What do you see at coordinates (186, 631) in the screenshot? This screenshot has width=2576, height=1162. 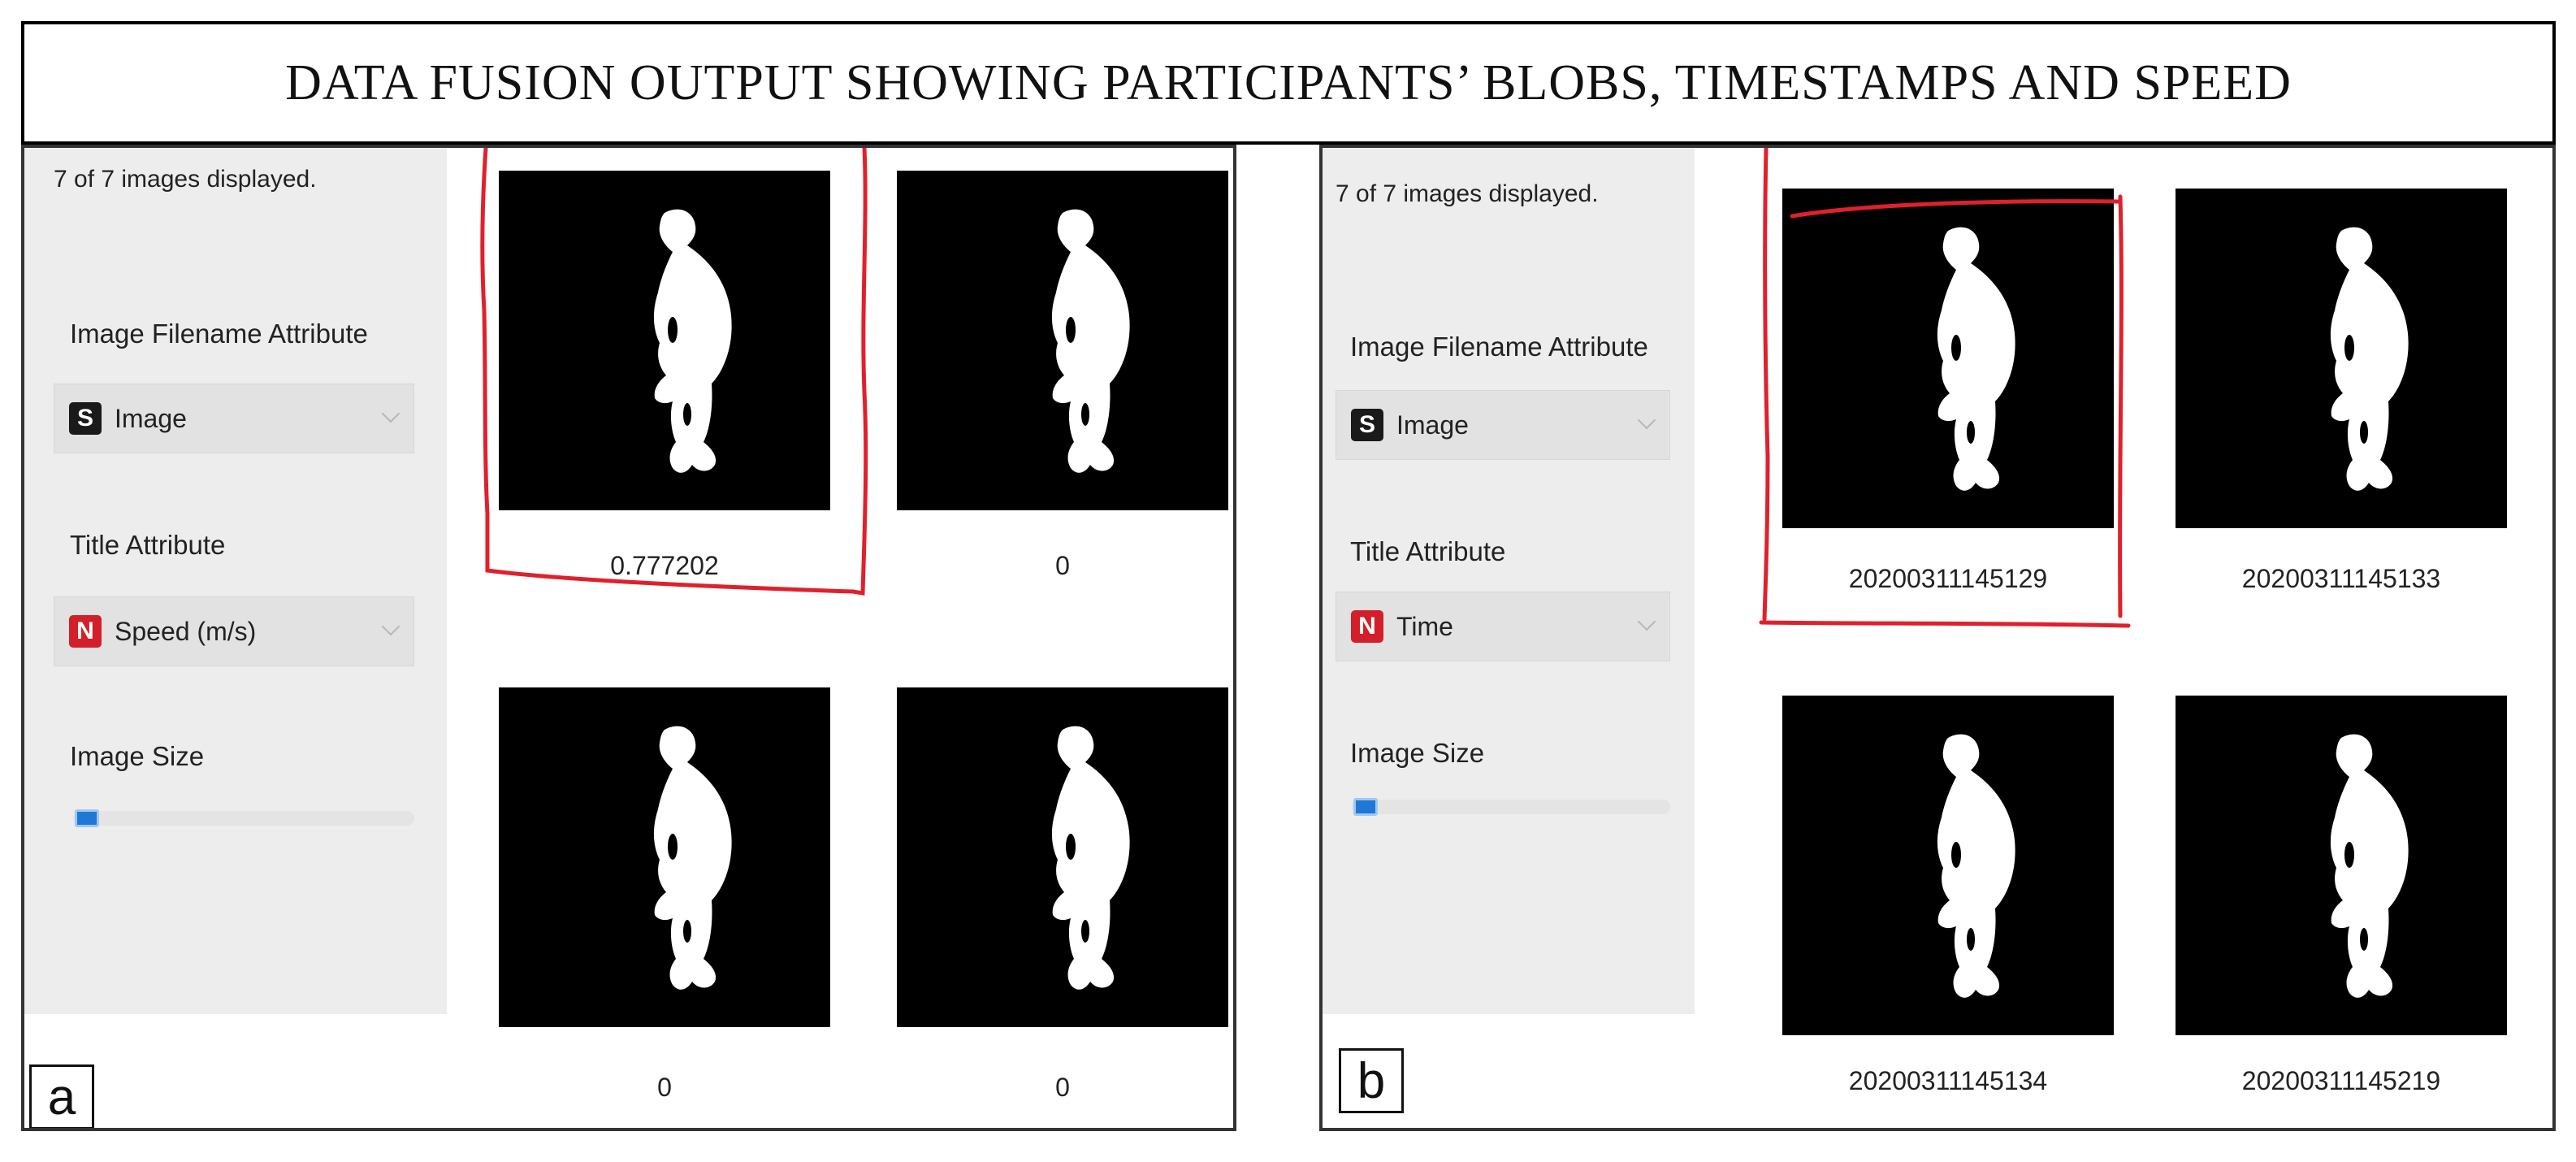 I see `combo-value: Speed (m/s)` at bounding box center [186, 631].